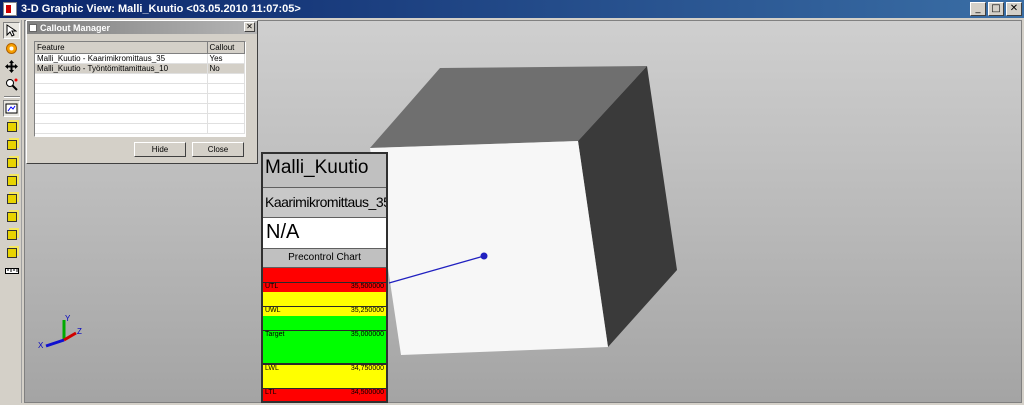  Describe the element at coordinates (367, 310) in the screenshot. I see `uwl-value: 35,250000` at that location.